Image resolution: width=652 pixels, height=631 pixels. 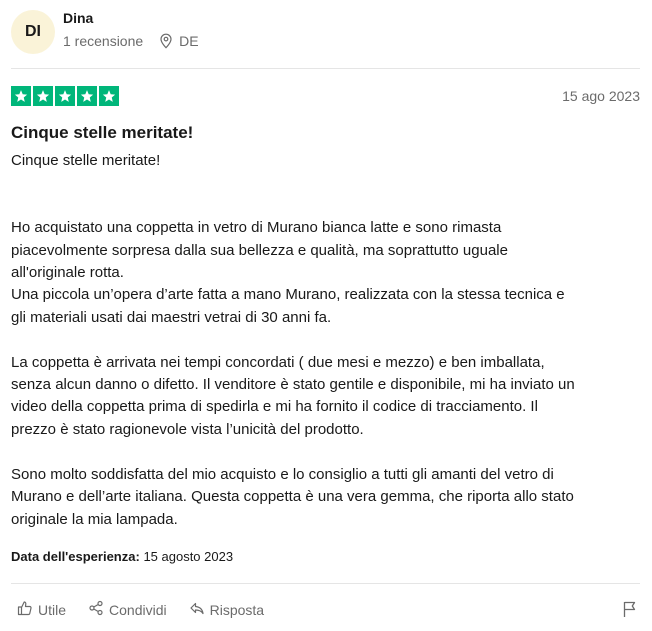 What do you see at coordinates (199, 609) in the screenshot?
I see `reply-icon` at bounding box center [199, 609].